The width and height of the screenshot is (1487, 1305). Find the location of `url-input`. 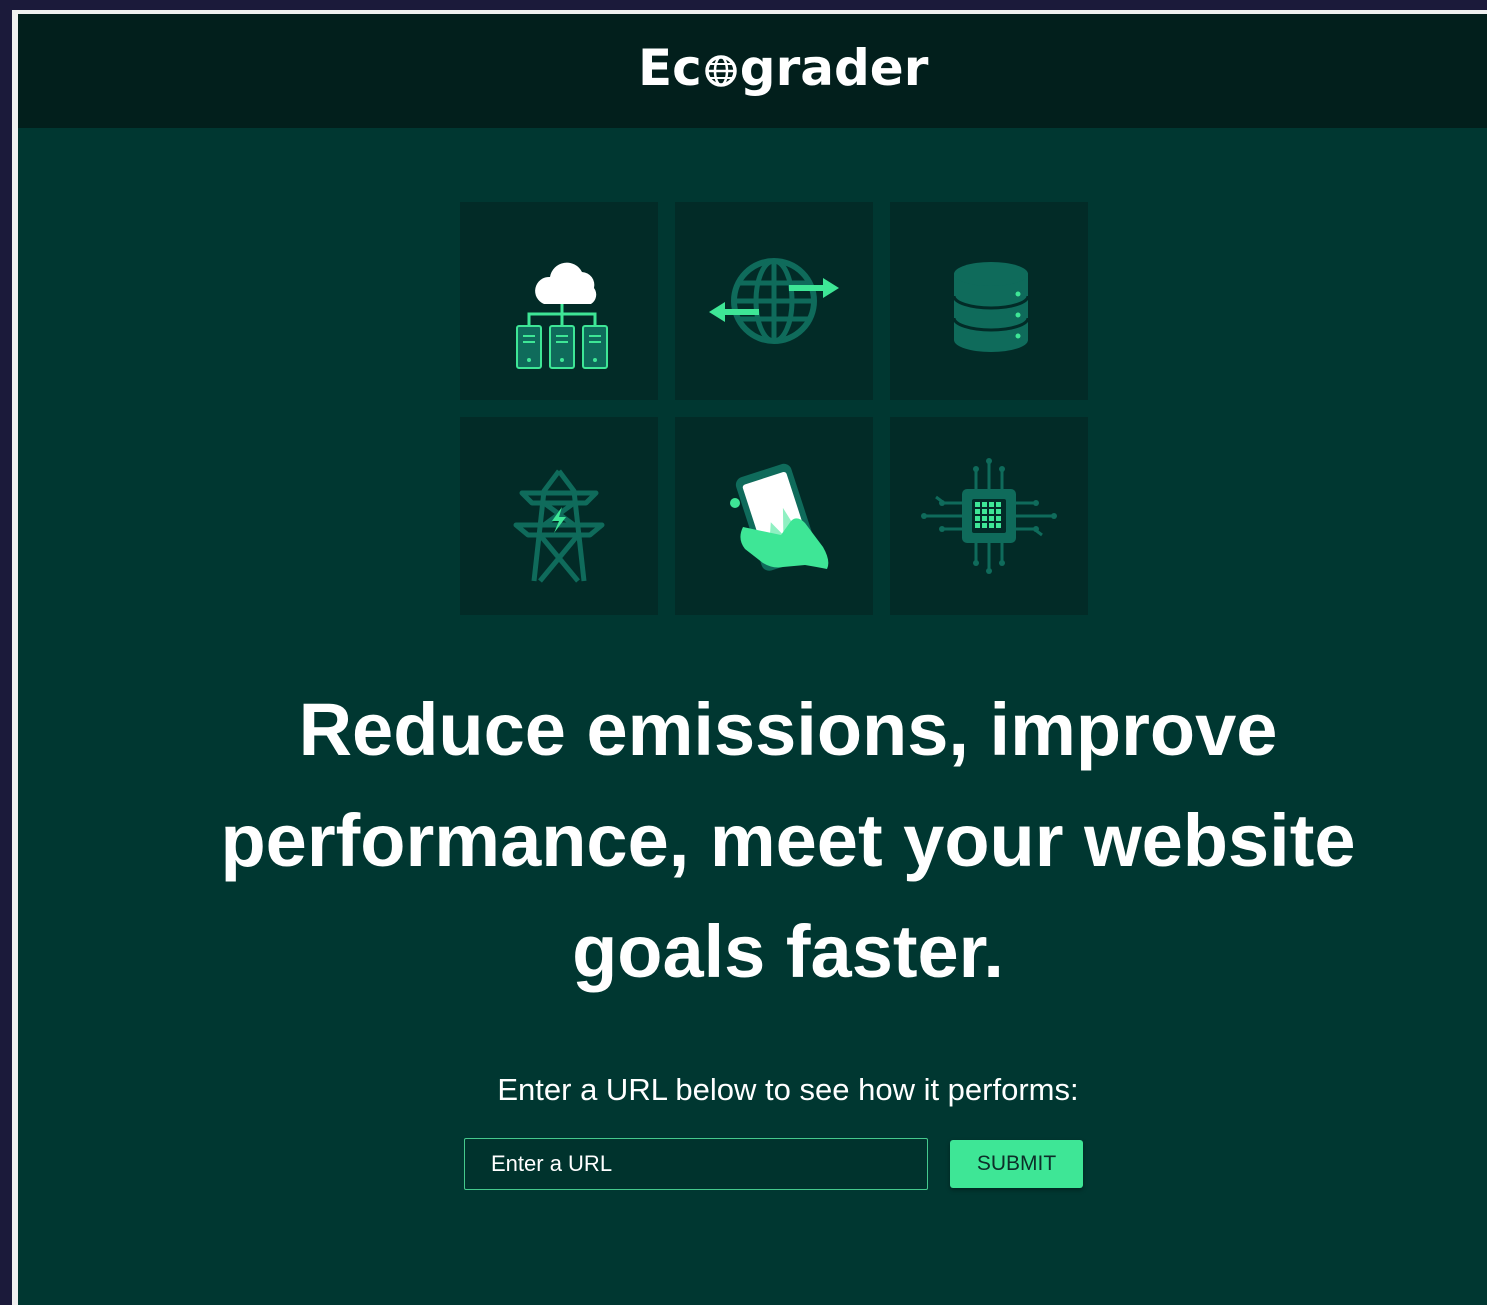

url-input is located at coordinates (696, 1164).